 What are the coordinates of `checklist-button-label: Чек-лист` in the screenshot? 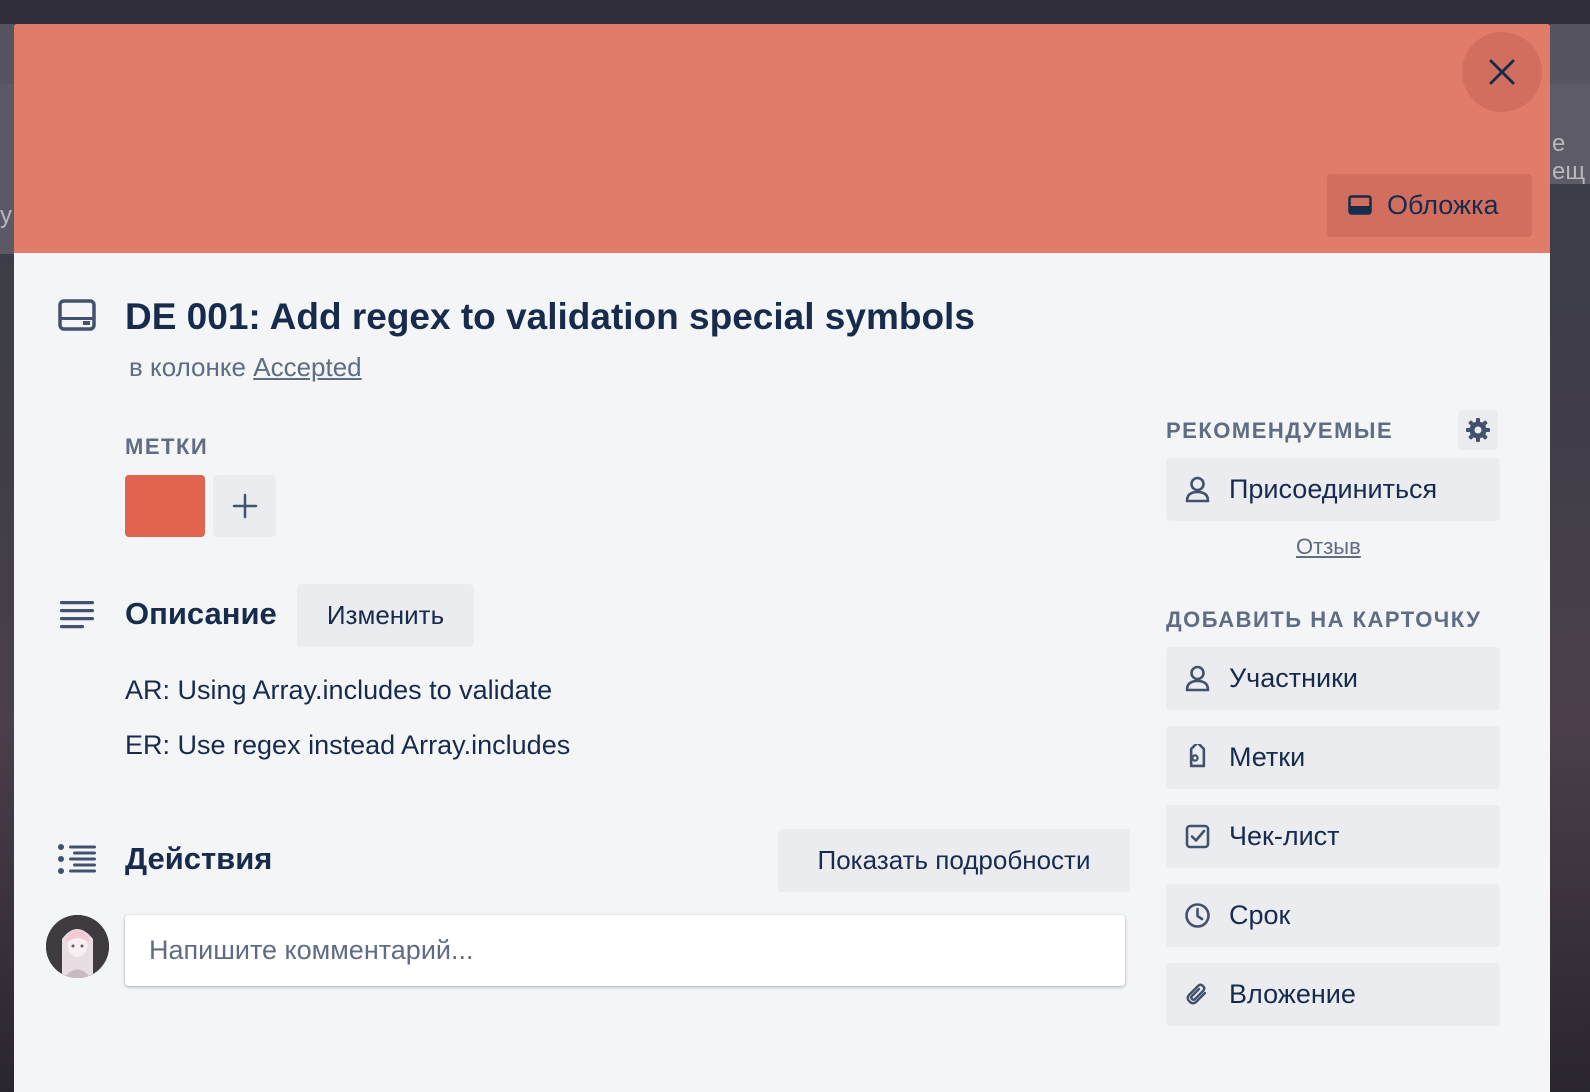 It's located at (1284, 836).